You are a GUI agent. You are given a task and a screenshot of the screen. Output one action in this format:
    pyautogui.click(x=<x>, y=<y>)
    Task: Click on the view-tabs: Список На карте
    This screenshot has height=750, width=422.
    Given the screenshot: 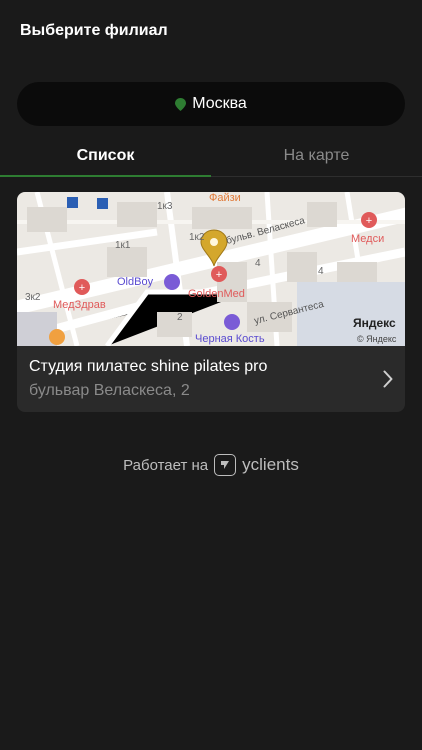 What is the action you would take?
    pyautogui.click(x=211, y=158)
    